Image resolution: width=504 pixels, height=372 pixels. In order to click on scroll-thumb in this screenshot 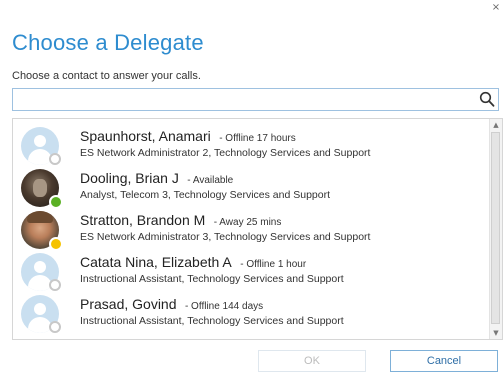, I will do `click(495, 228)`.